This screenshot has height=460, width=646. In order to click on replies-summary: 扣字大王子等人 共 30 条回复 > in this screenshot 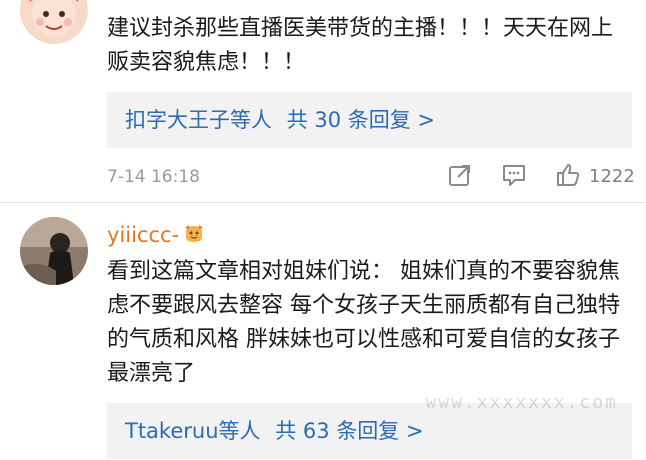, I will do `click(369, 120)`.